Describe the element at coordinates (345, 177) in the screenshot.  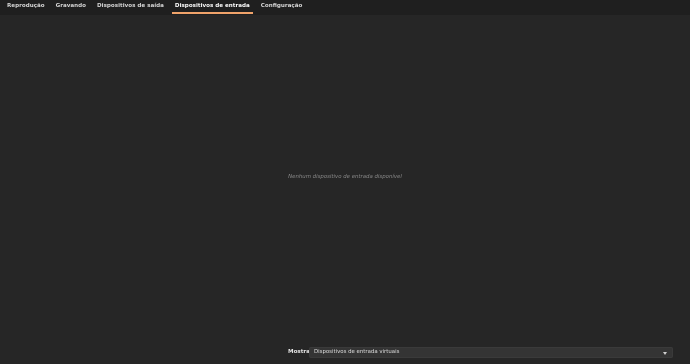
I see `empty-state-message: Nenhum dispositivo de entrada disponível` at that location.